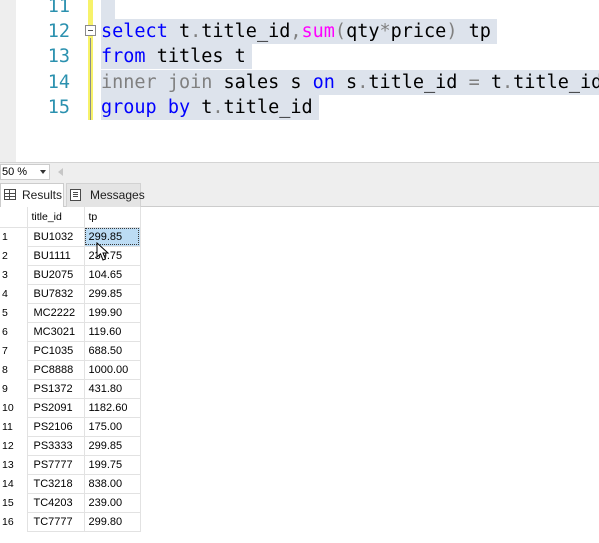 The width and height of the screenshot is (599, 543). Describe the element at coordinates (134, 31) in the screenshot. I see `code-token: select` at that location.